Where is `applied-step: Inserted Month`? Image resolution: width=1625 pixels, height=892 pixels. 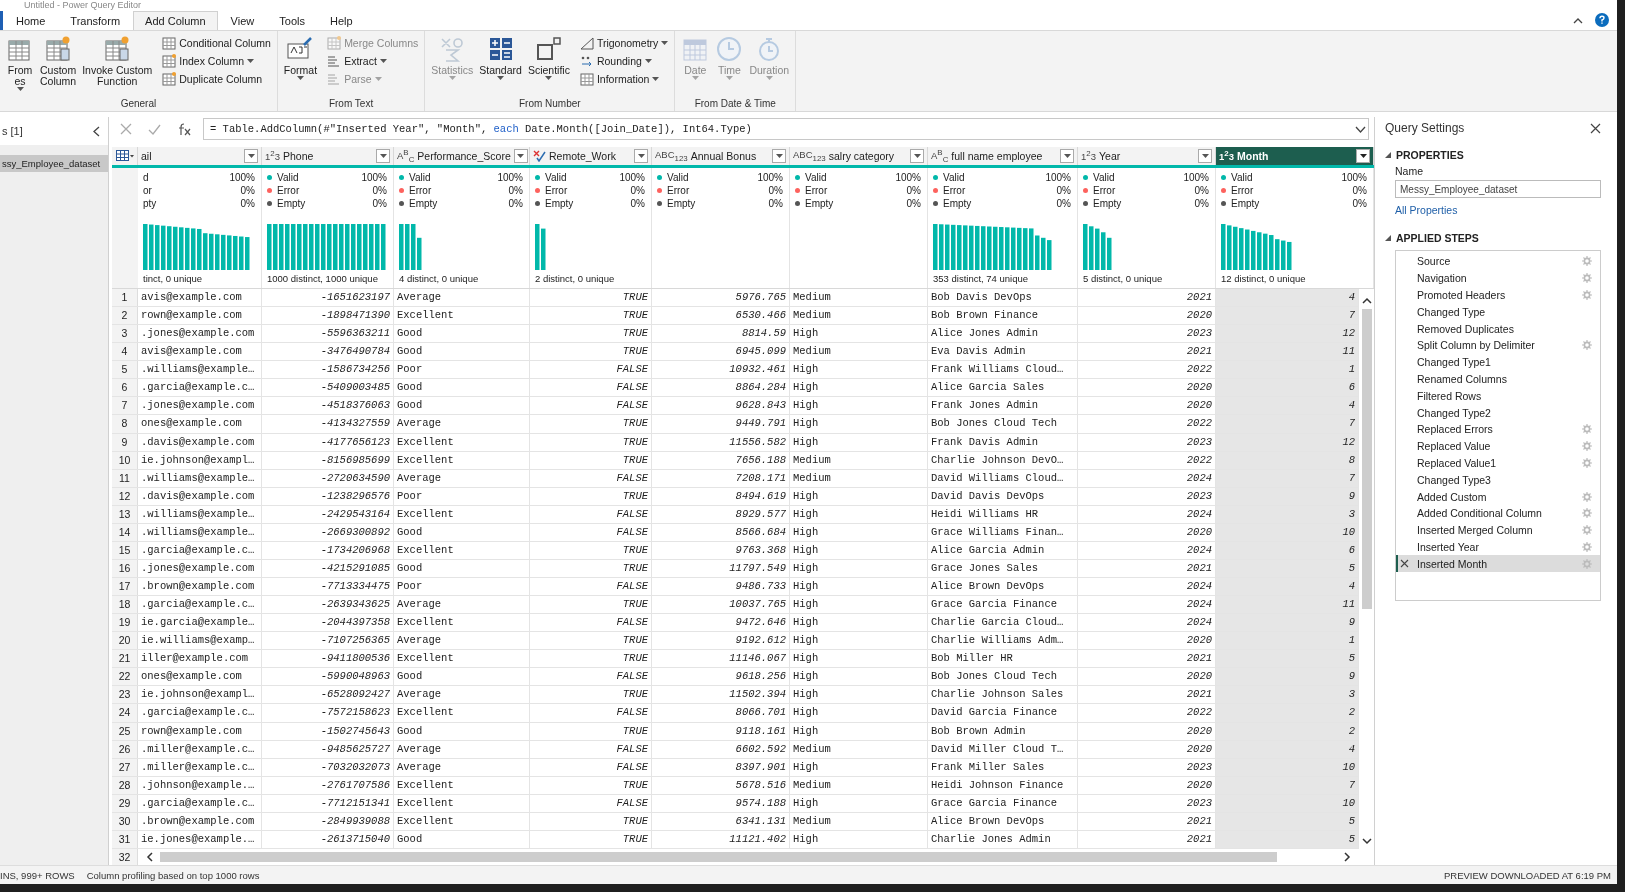
applied-step: Inserted Month is located at coordinates (1498, 564).